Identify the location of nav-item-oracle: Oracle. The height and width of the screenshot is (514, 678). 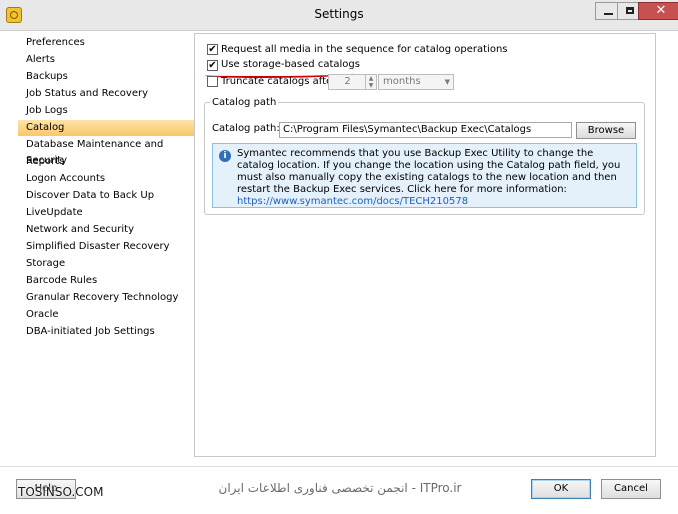
(106, 315).